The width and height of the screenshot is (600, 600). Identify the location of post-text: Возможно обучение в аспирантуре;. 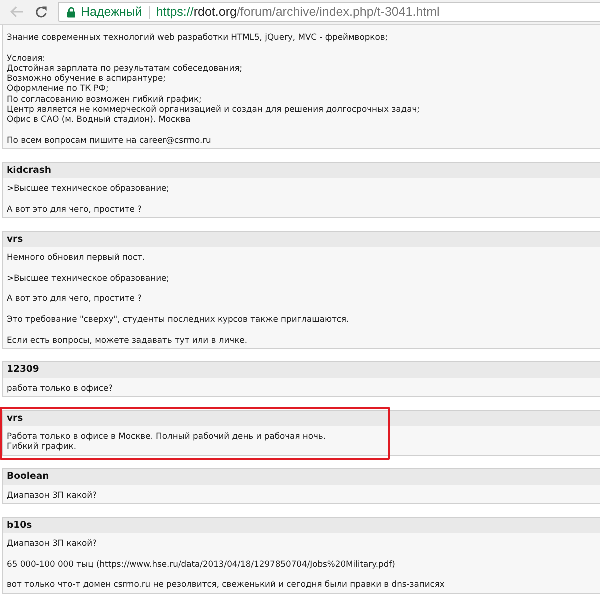
(87, 78).